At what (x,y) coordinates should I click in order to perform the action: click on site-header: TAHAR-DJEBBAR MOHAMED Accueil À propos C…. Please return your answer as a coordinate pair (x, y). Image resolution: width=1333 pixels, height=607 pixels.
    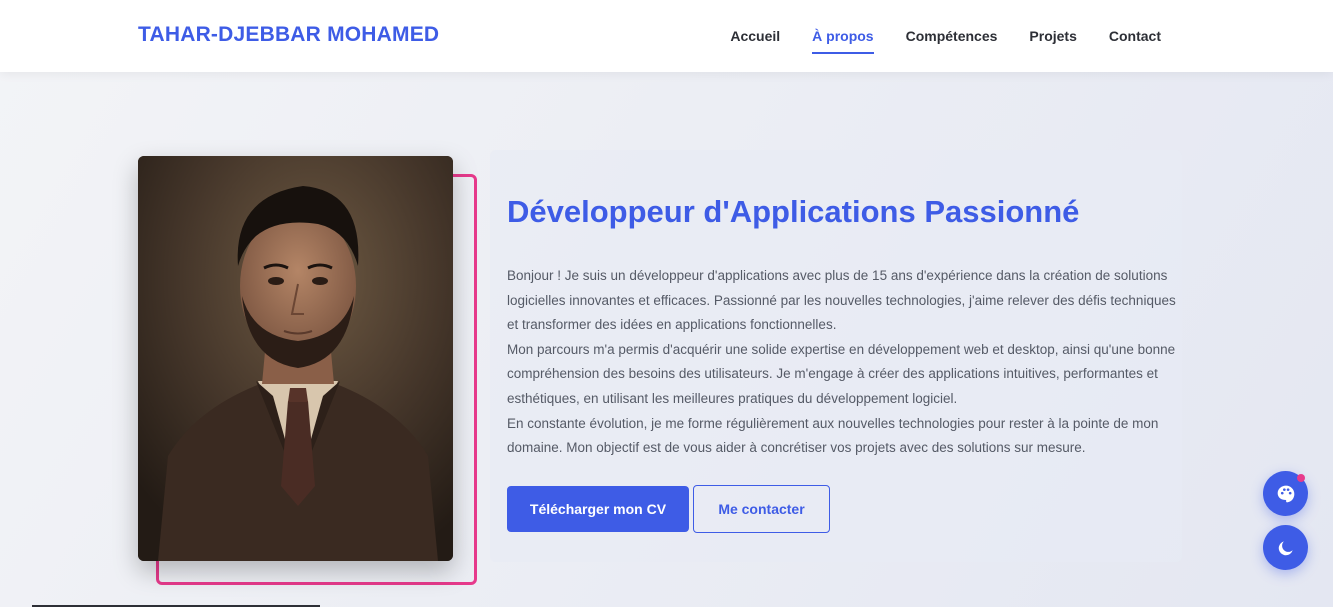
    Looking at the image, I should click on (666, 36).